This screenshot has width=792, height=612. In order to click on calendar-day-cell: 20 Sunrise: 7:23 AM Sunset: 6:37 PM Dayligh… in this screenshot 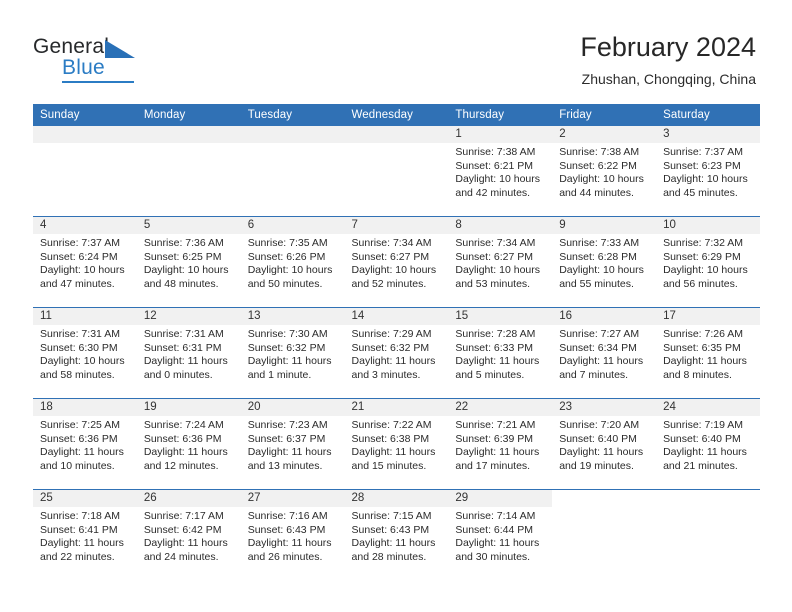, I will do `click(292, 444)`.